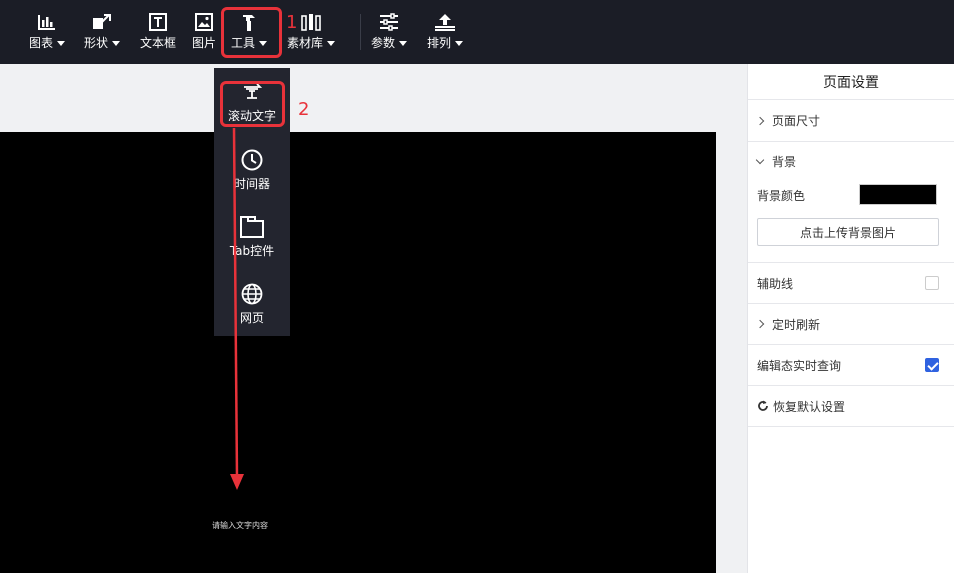 The image size is (954, 573). What do you see at coordinates (851, 82) in the screenshot?
I see `panel-title: 页面设置` at bounding box center [851, 82].